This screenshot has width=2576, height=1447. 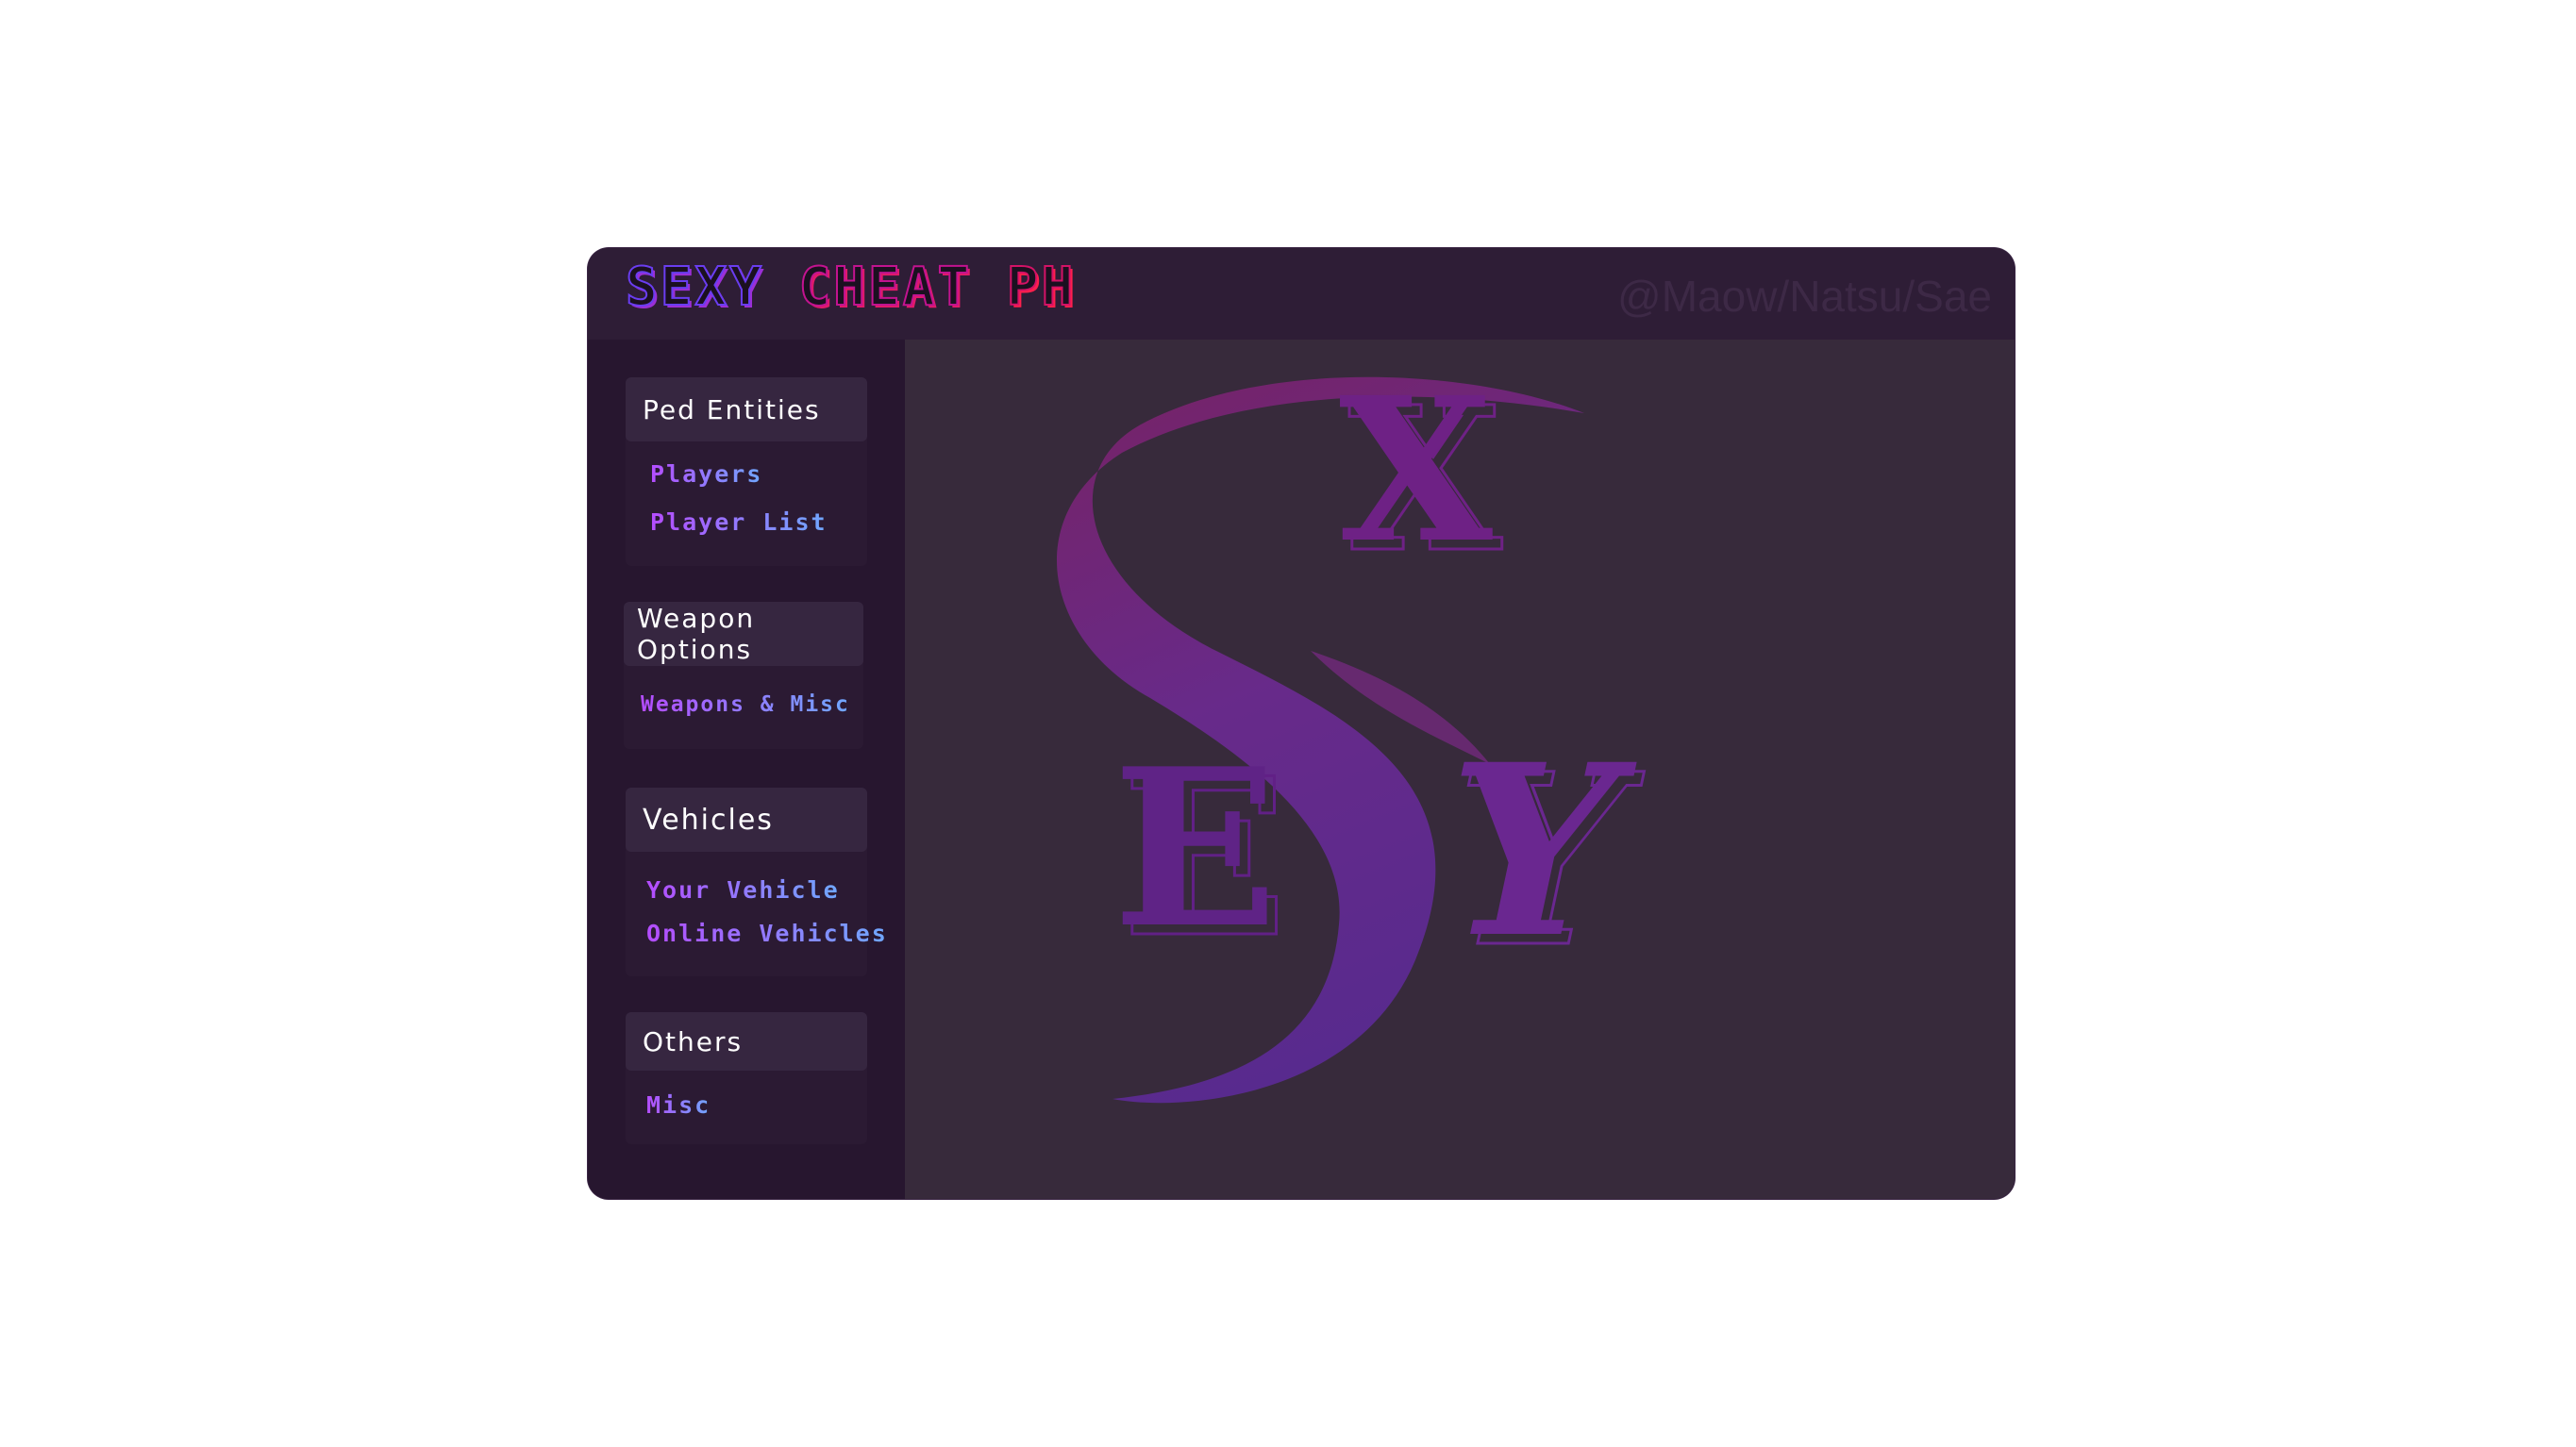 I want to click on emblem-y-letter: Y Y, so click(x=1536, y=857).